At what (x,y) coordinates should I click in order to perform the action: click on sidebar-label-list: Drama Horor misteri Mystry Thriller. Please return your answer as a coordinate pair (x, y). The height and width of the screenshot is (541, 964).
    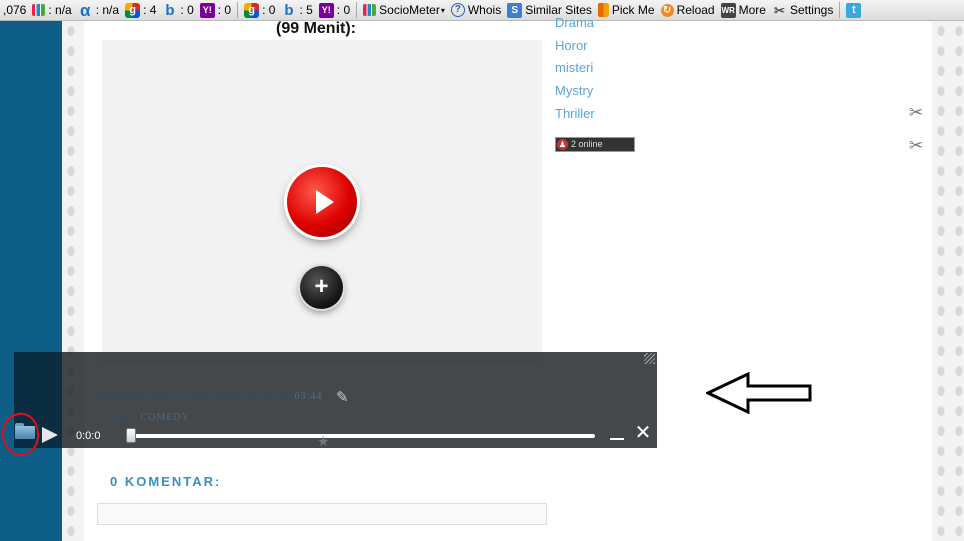
    Looking at the image, I should click on (575, 69).